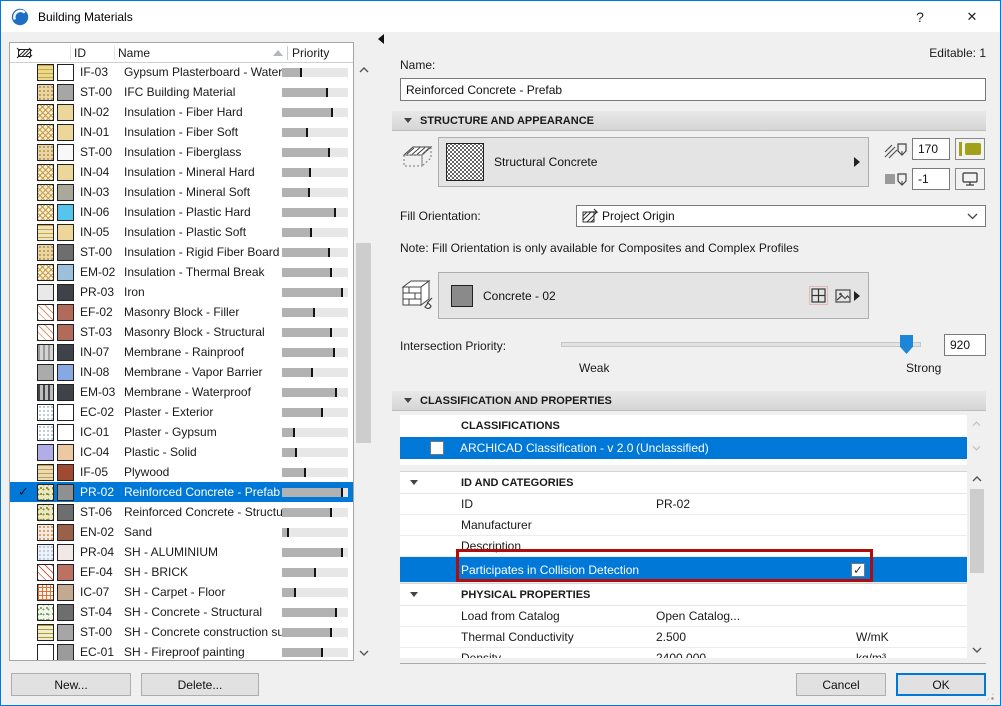  I want to click on table-row: IN-02 Insulation - Fiber Hard, so click(181, 112).